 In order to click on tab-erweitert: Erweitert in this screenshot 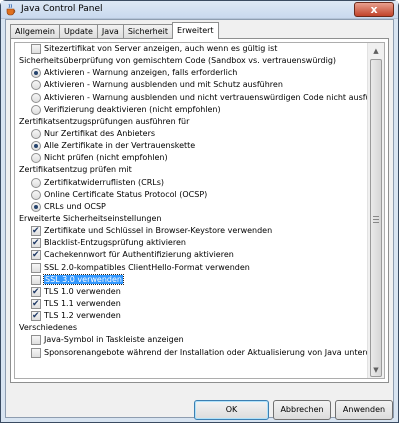, I will do `click(195, 30)`.